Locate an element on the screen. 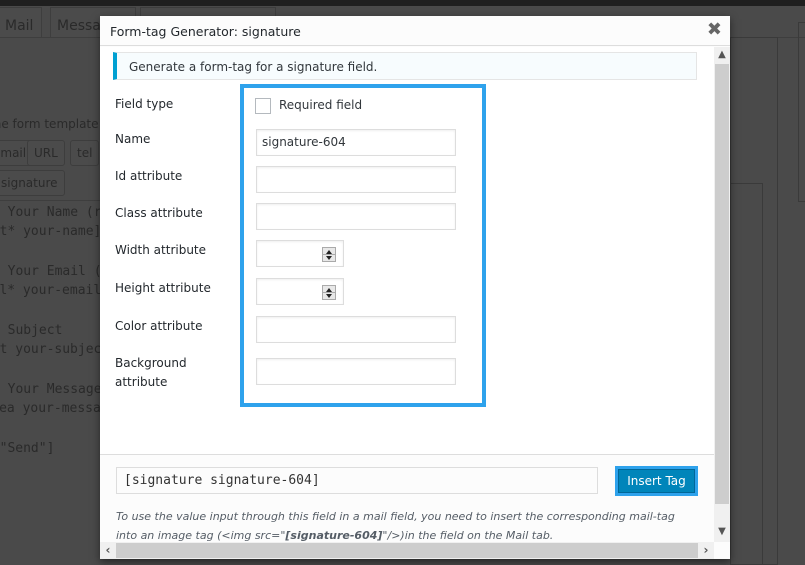 This screenshot has width=805, height=565. name-input: signature-604 is located at coordinates (356, 142).